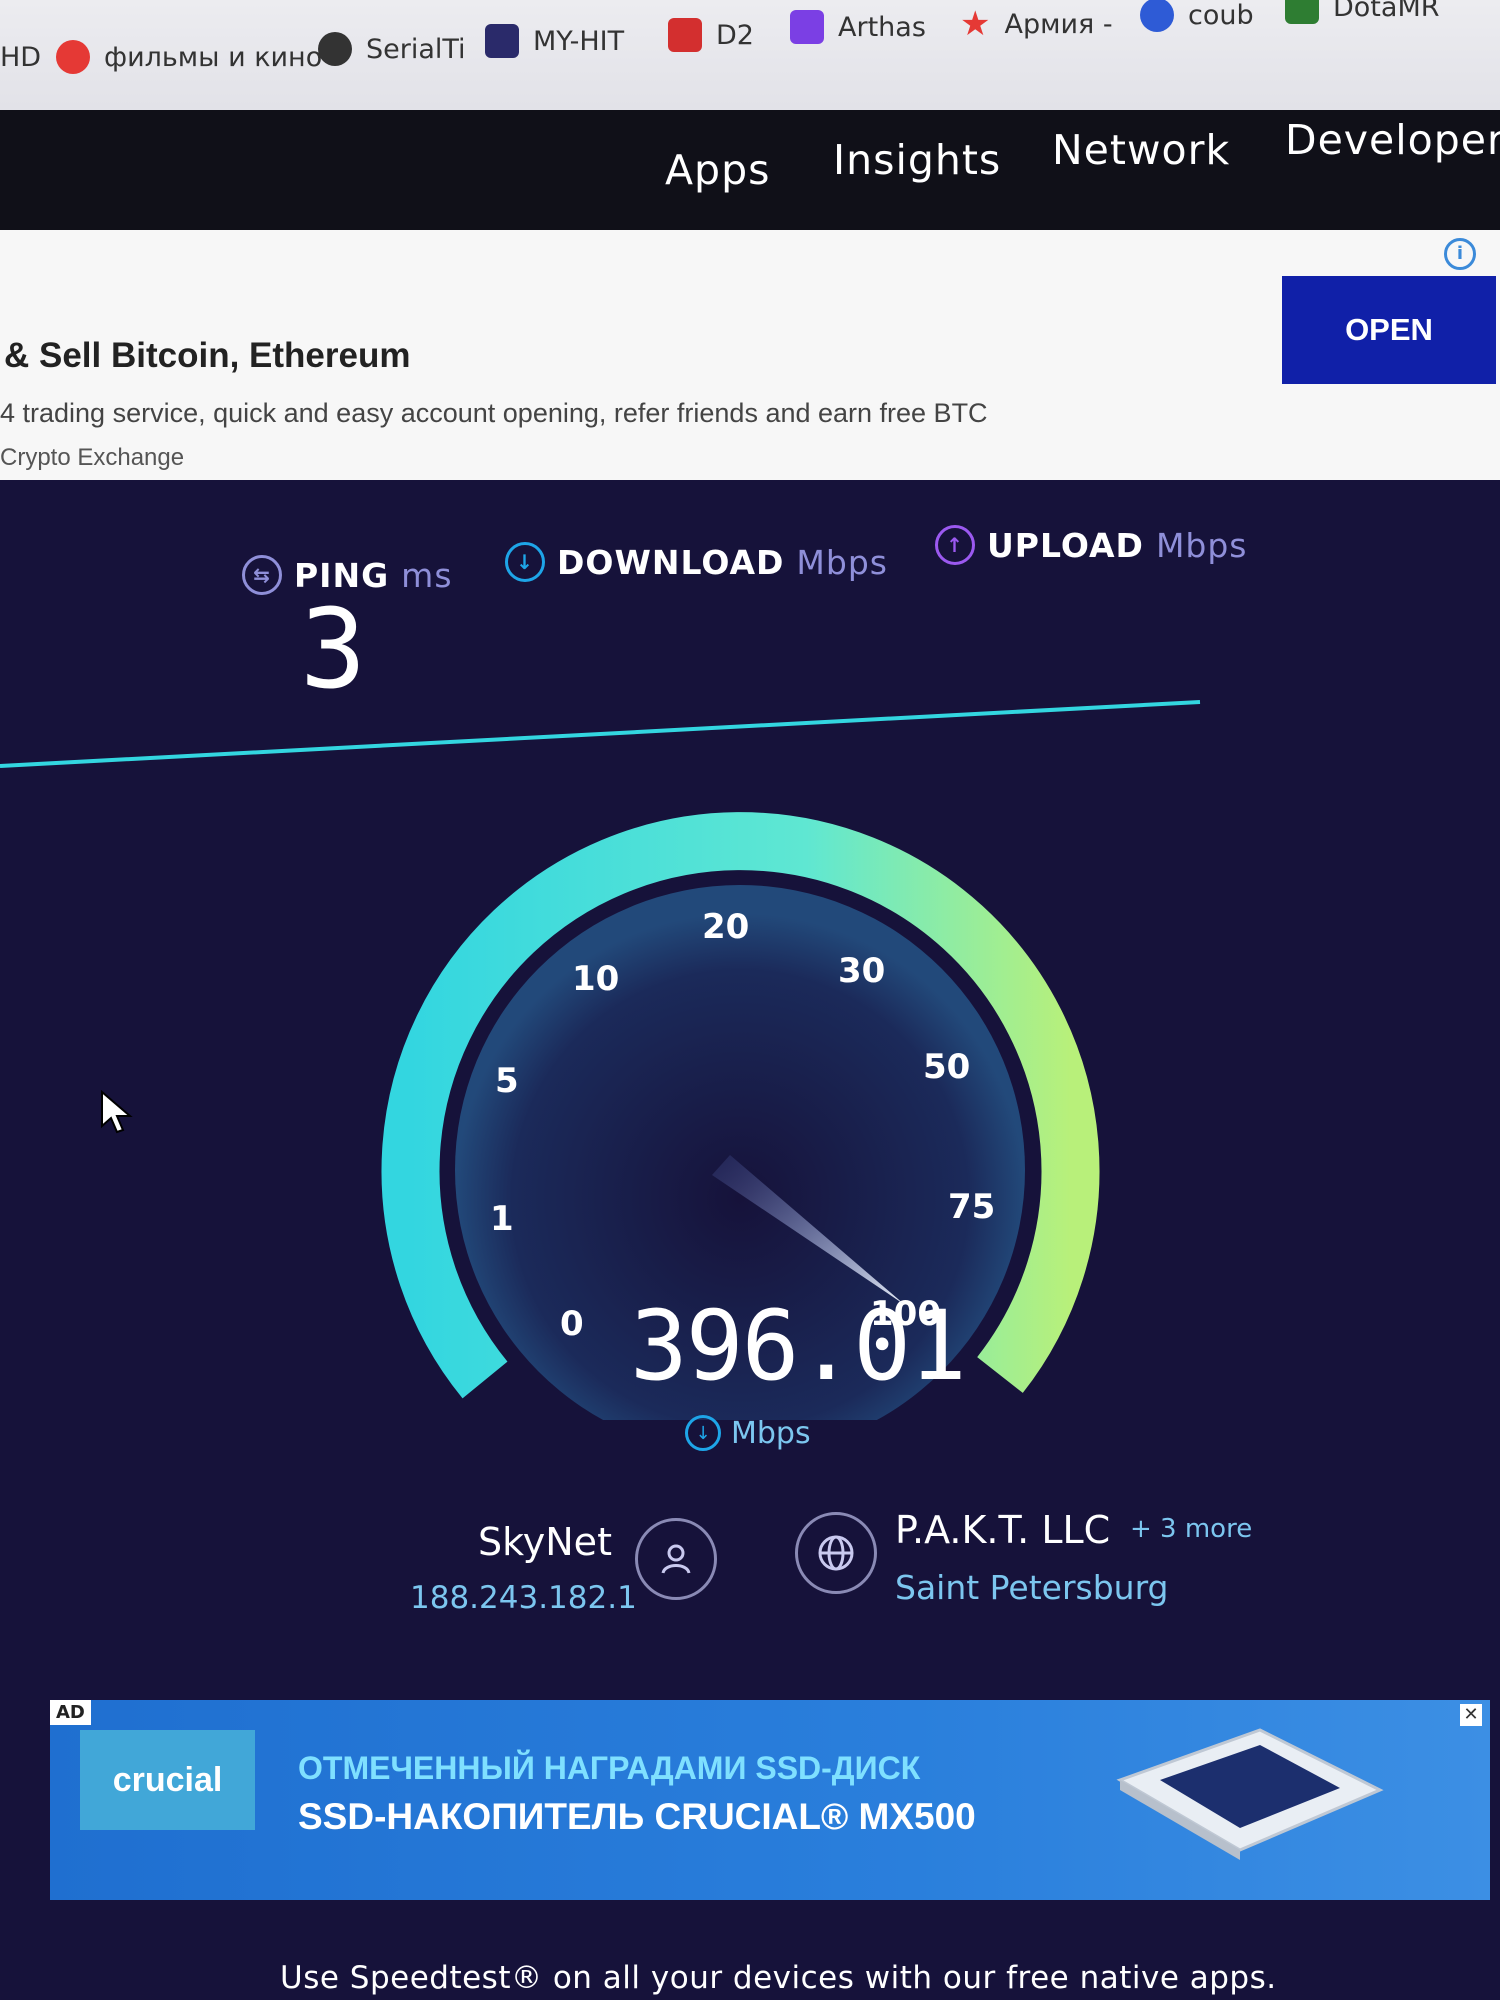 The height and width of the screenshot is (2000, 1500). I want to click on tick-5: 5, so click(507, 1081).